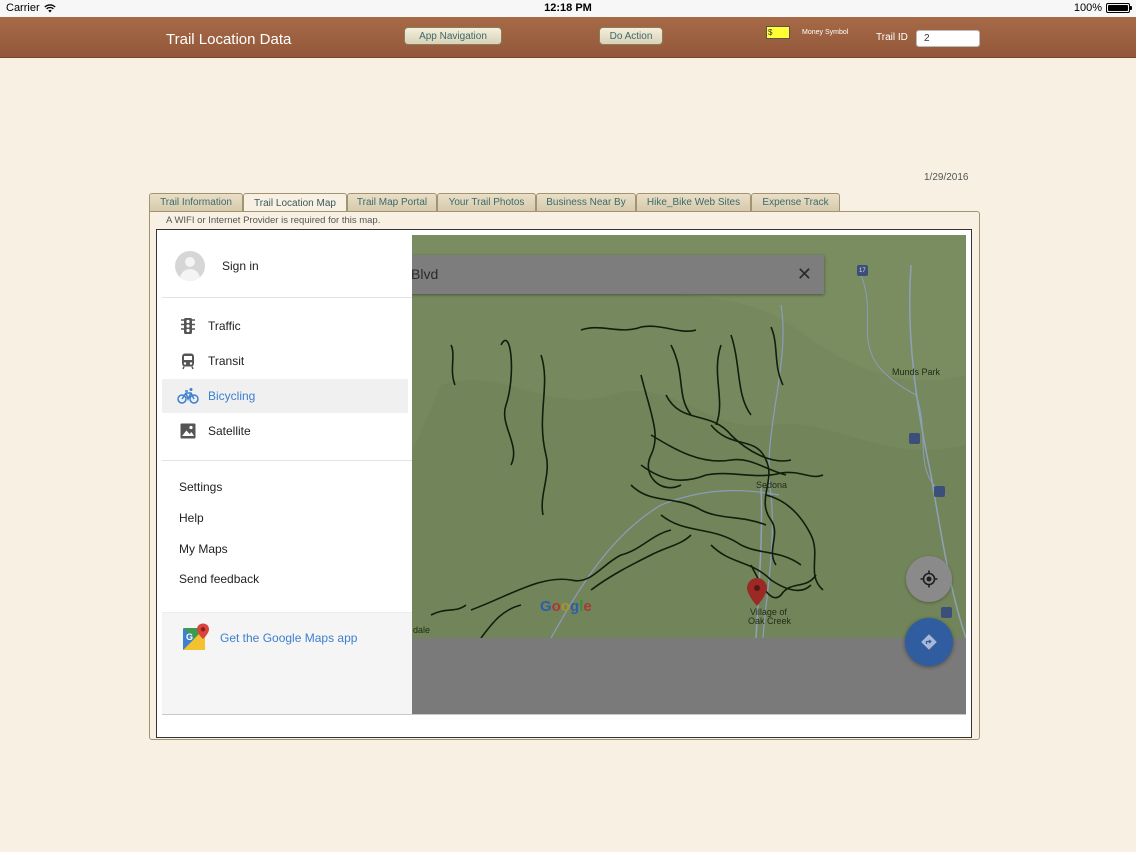  I want to click on highway-shield-label: 17, so click(862, 271).